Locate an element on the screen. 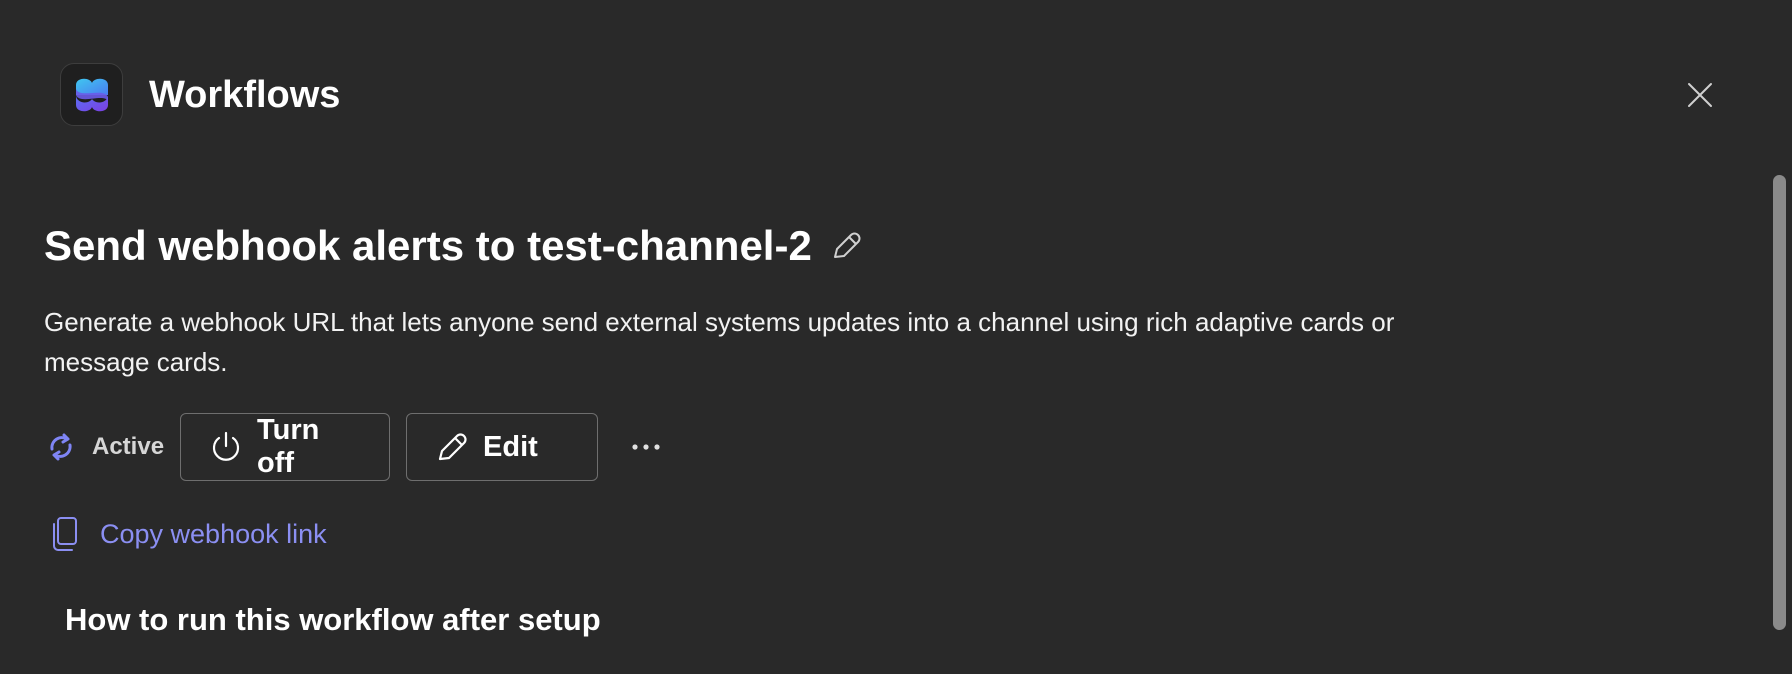  turn-off-button: Turn off is located at coordinates (285, 447).